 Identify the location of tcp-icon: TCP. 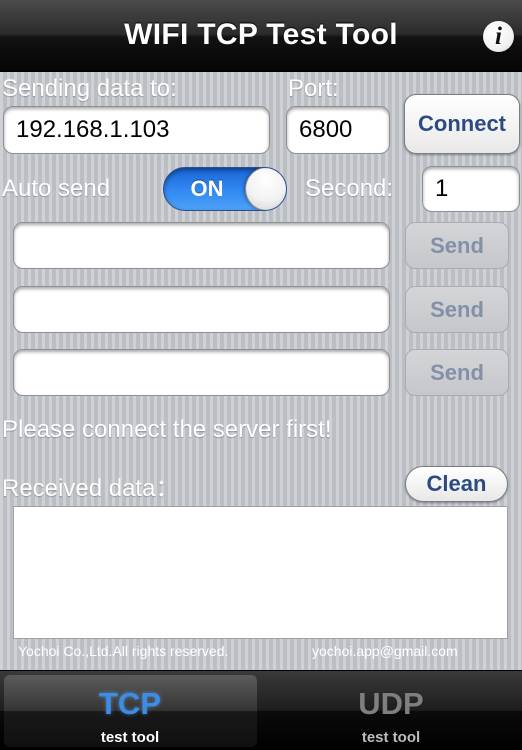
(130, 703).